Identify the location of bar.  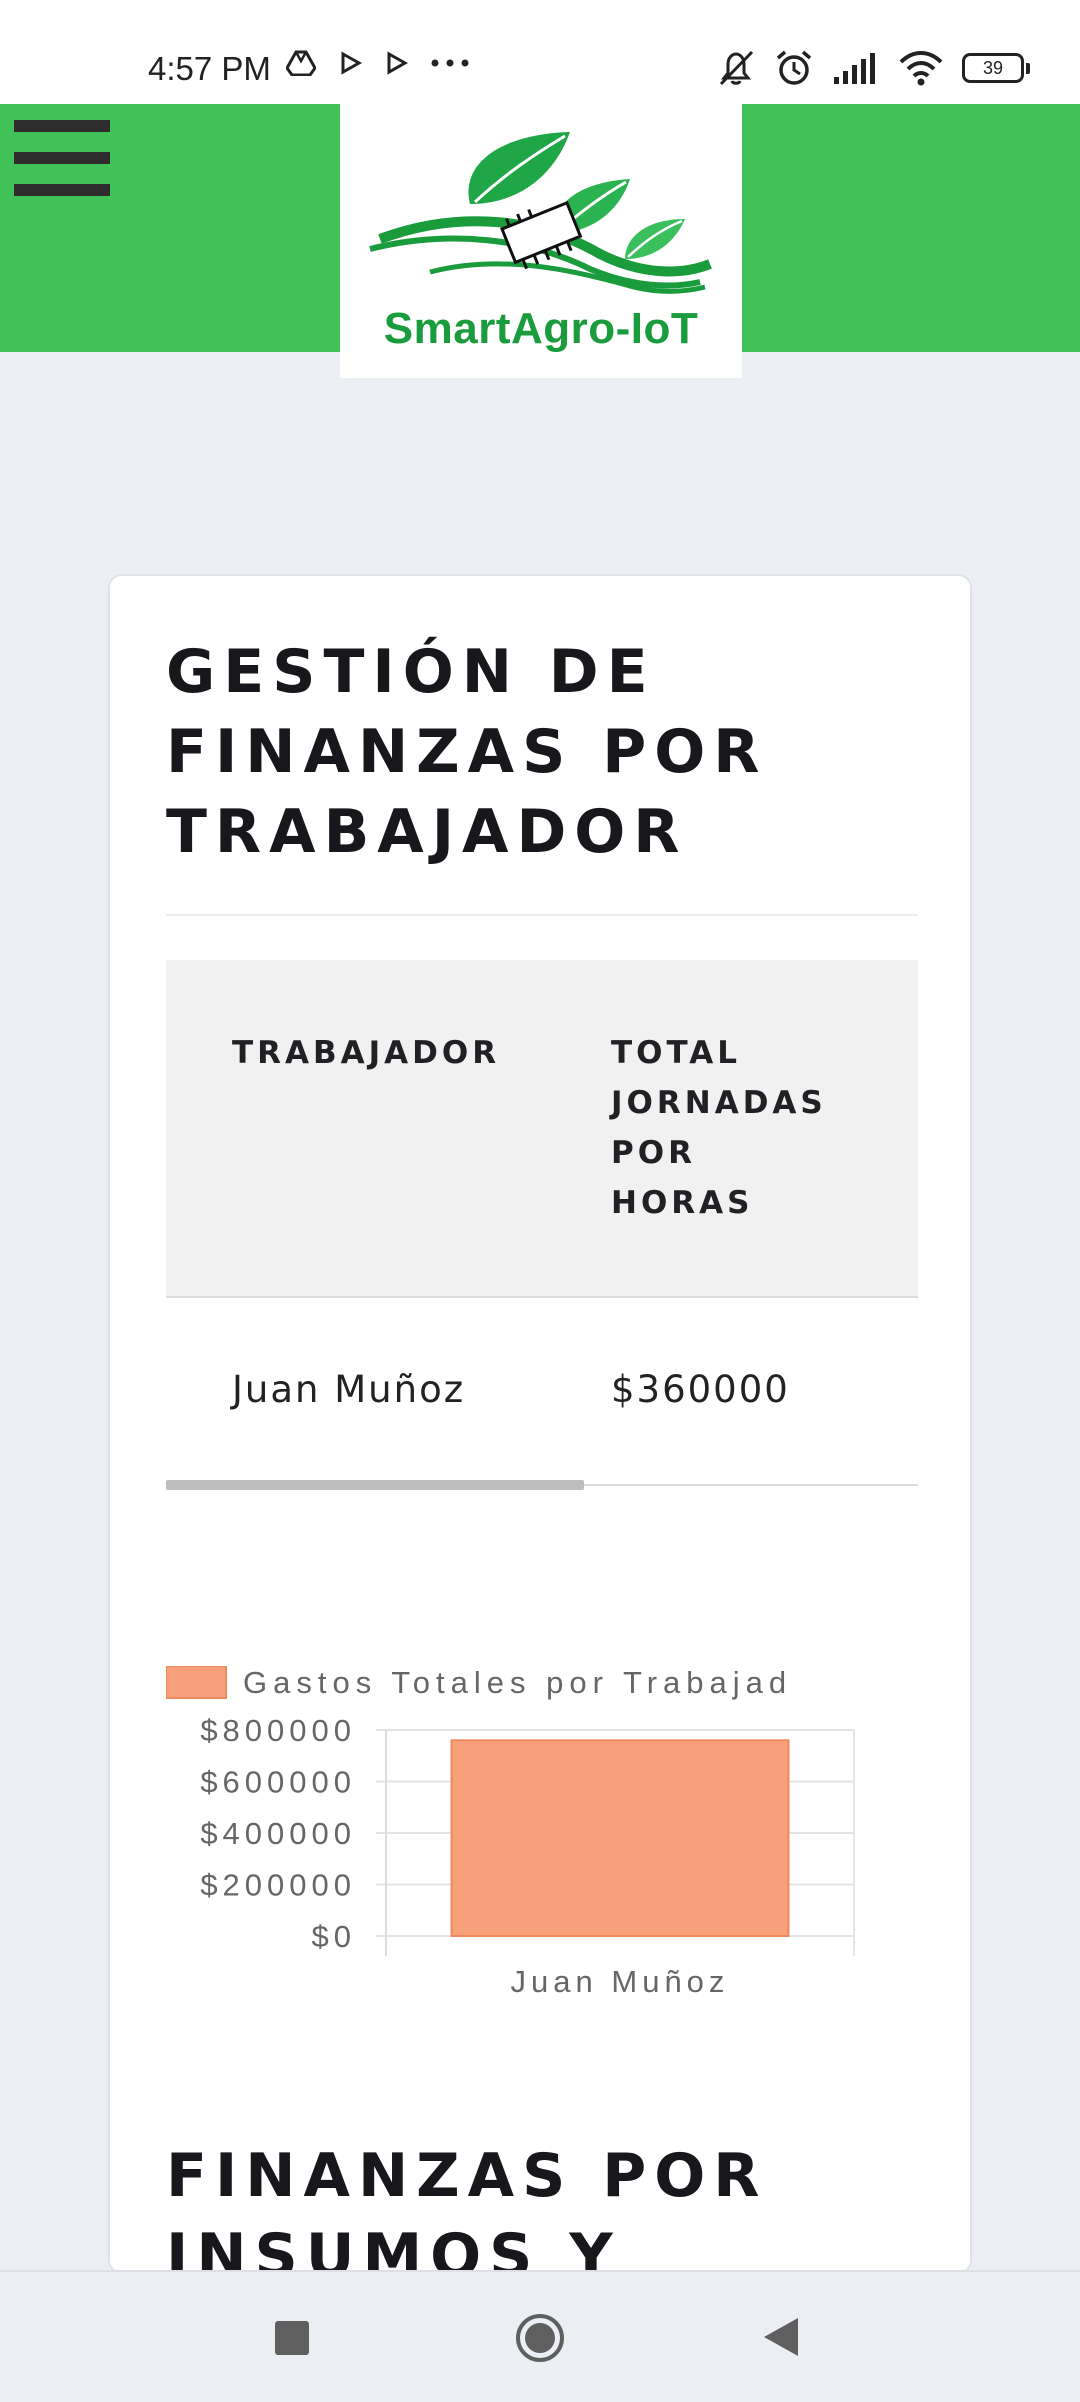
(620, 1838).